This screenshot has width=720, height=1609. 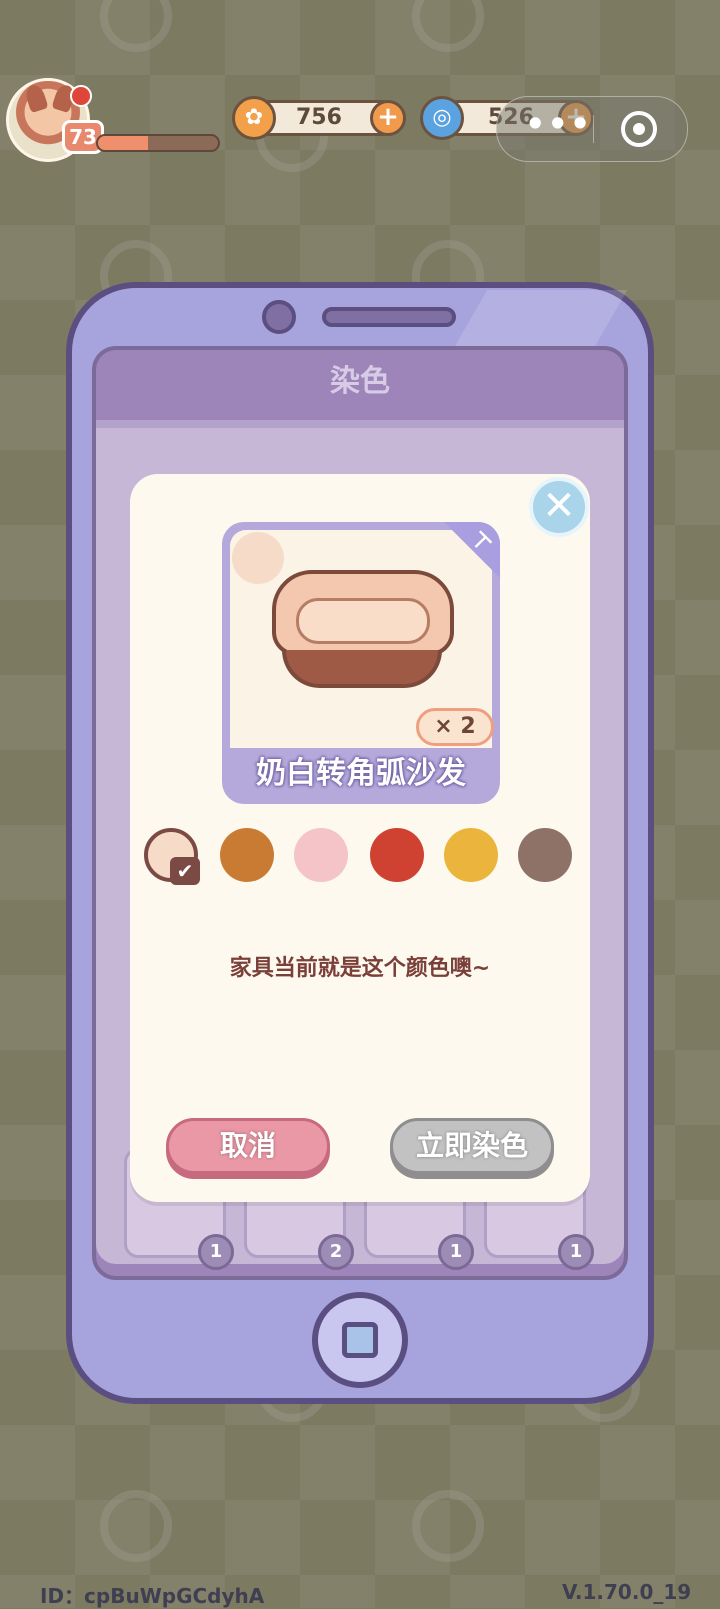 What do you see at coordinates (388, 118) in the screenshot?
I see `add-coins-button: +` at bounding box center [388, 118].